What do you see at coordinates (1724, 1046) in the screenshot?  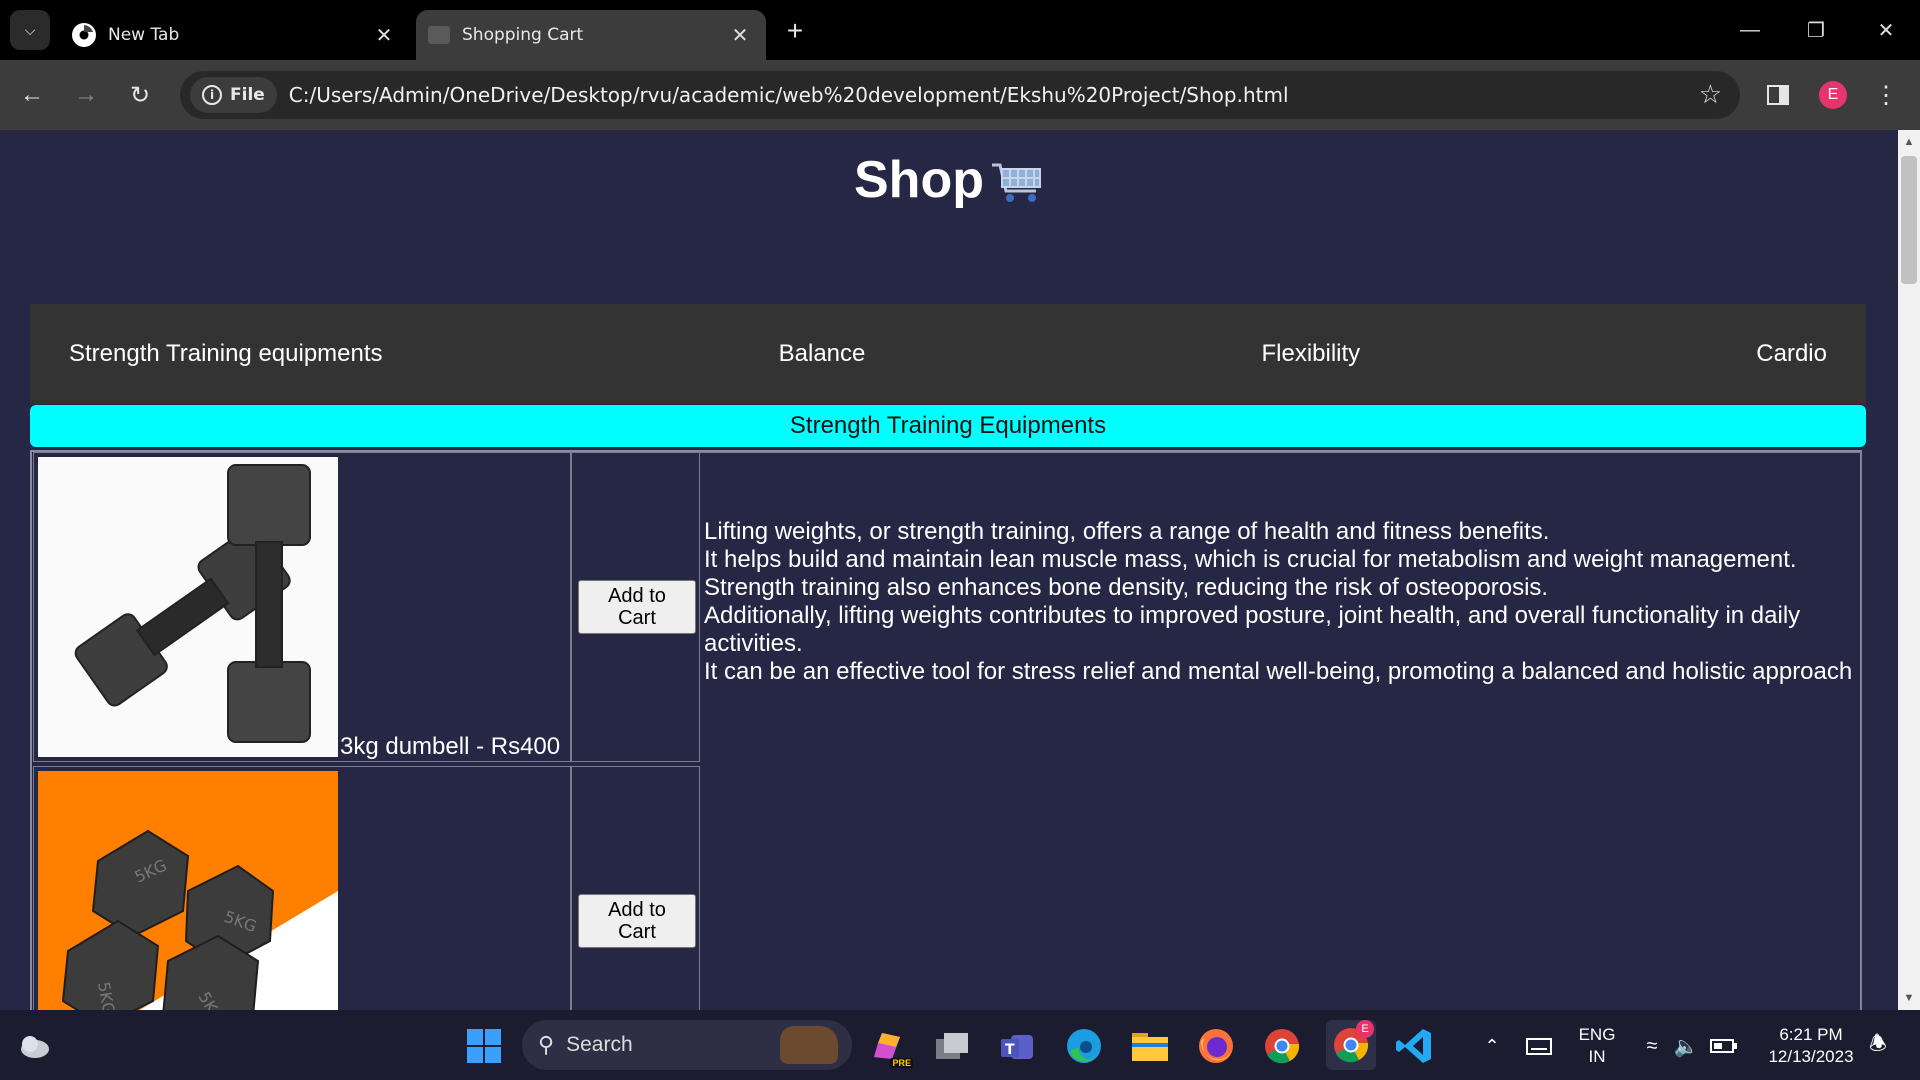 I see `battery-icon` at bounding box center [1724, 1046].